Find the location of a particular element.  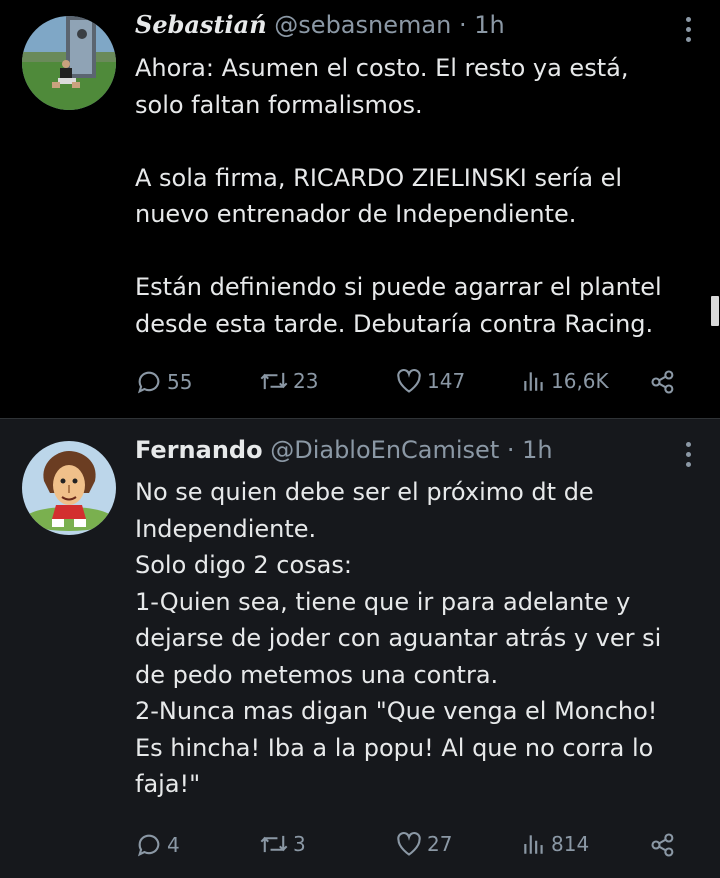

text-line: Solo digo 2 cosas: is located at coordinates (243, 565).